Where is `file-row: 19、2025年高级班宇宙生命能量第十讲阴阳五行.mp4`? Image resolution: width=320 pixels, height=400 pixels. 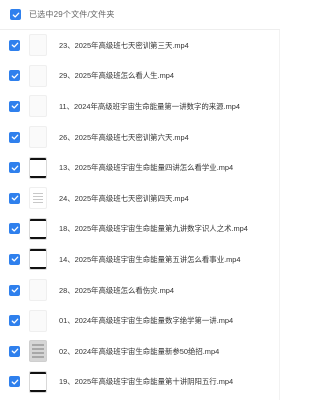 file-row: 19、2025年高级班宇宙生命能量第十讲阴阳五行.mp4 is located at coordinates (140, 382).